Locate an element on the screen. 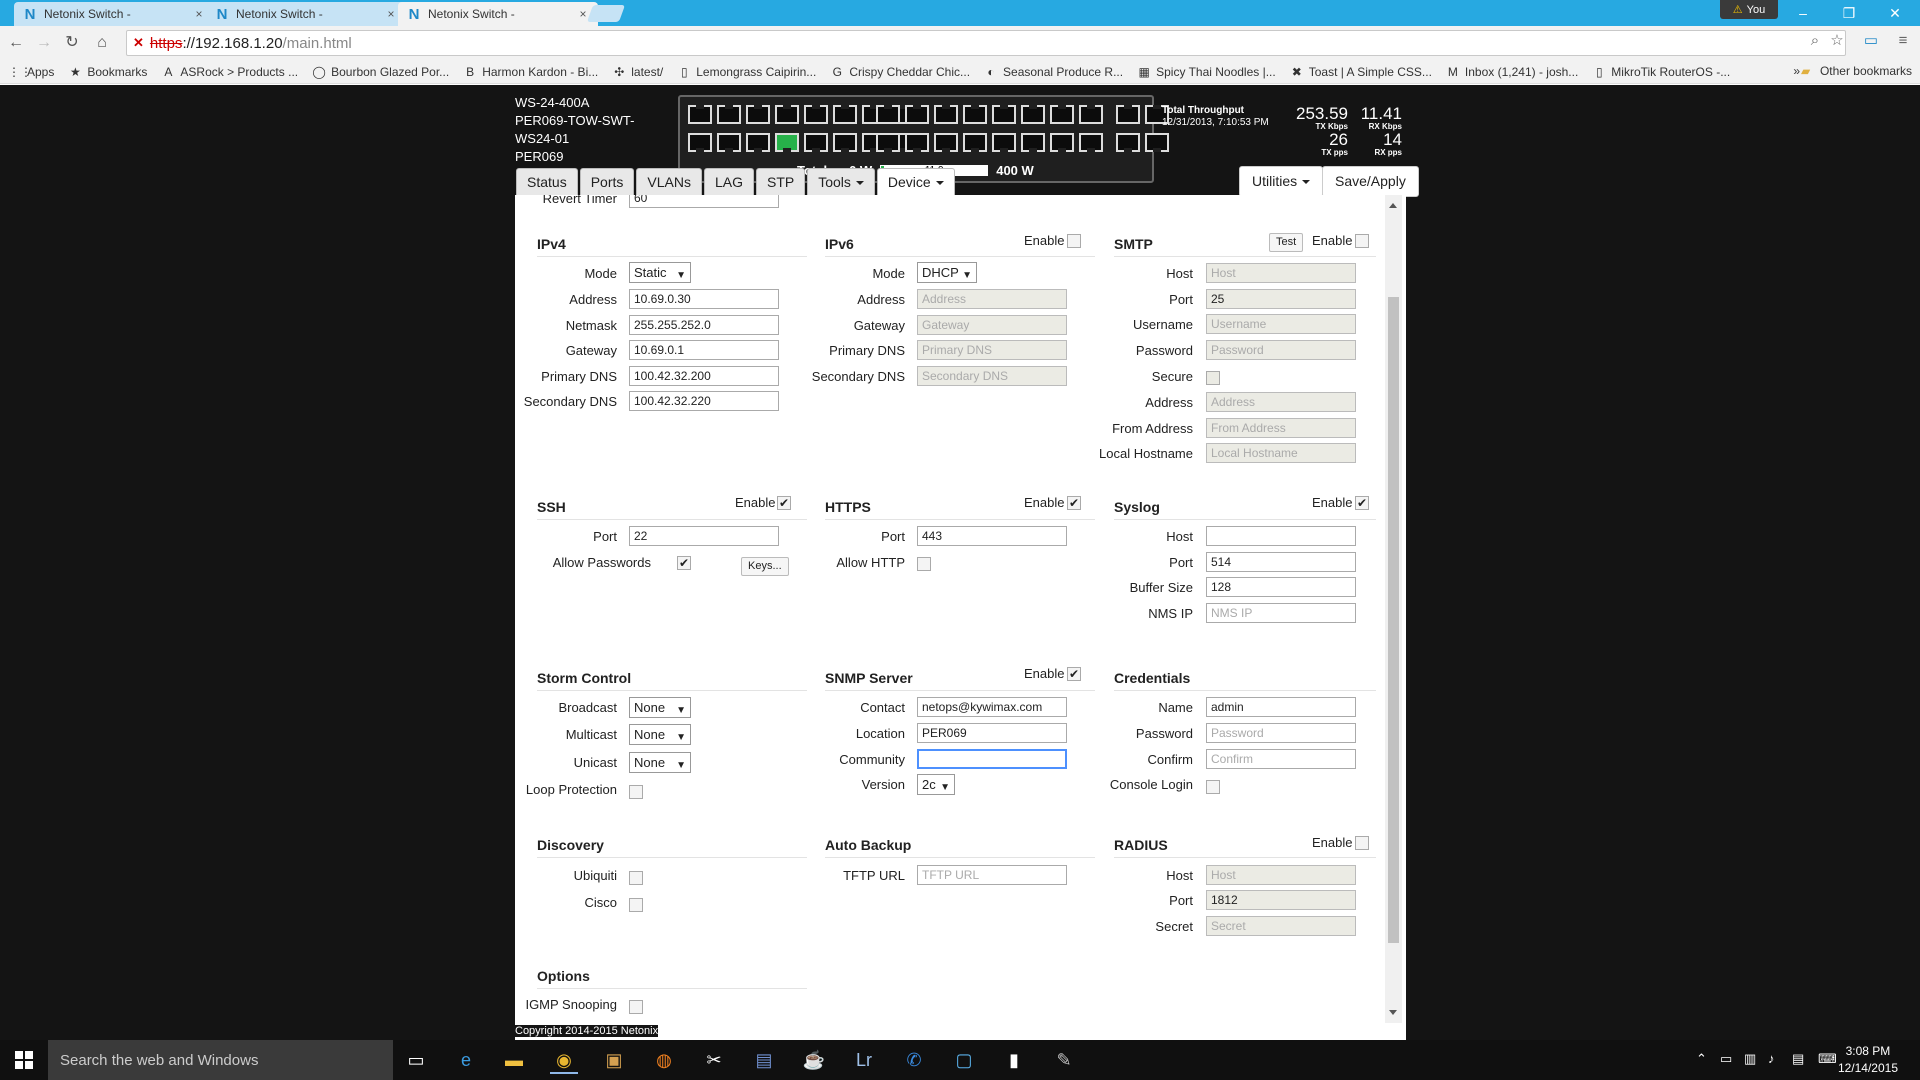 The image size is (1920, 1080). smtp-password-input is located at coordinates (1281, 350).